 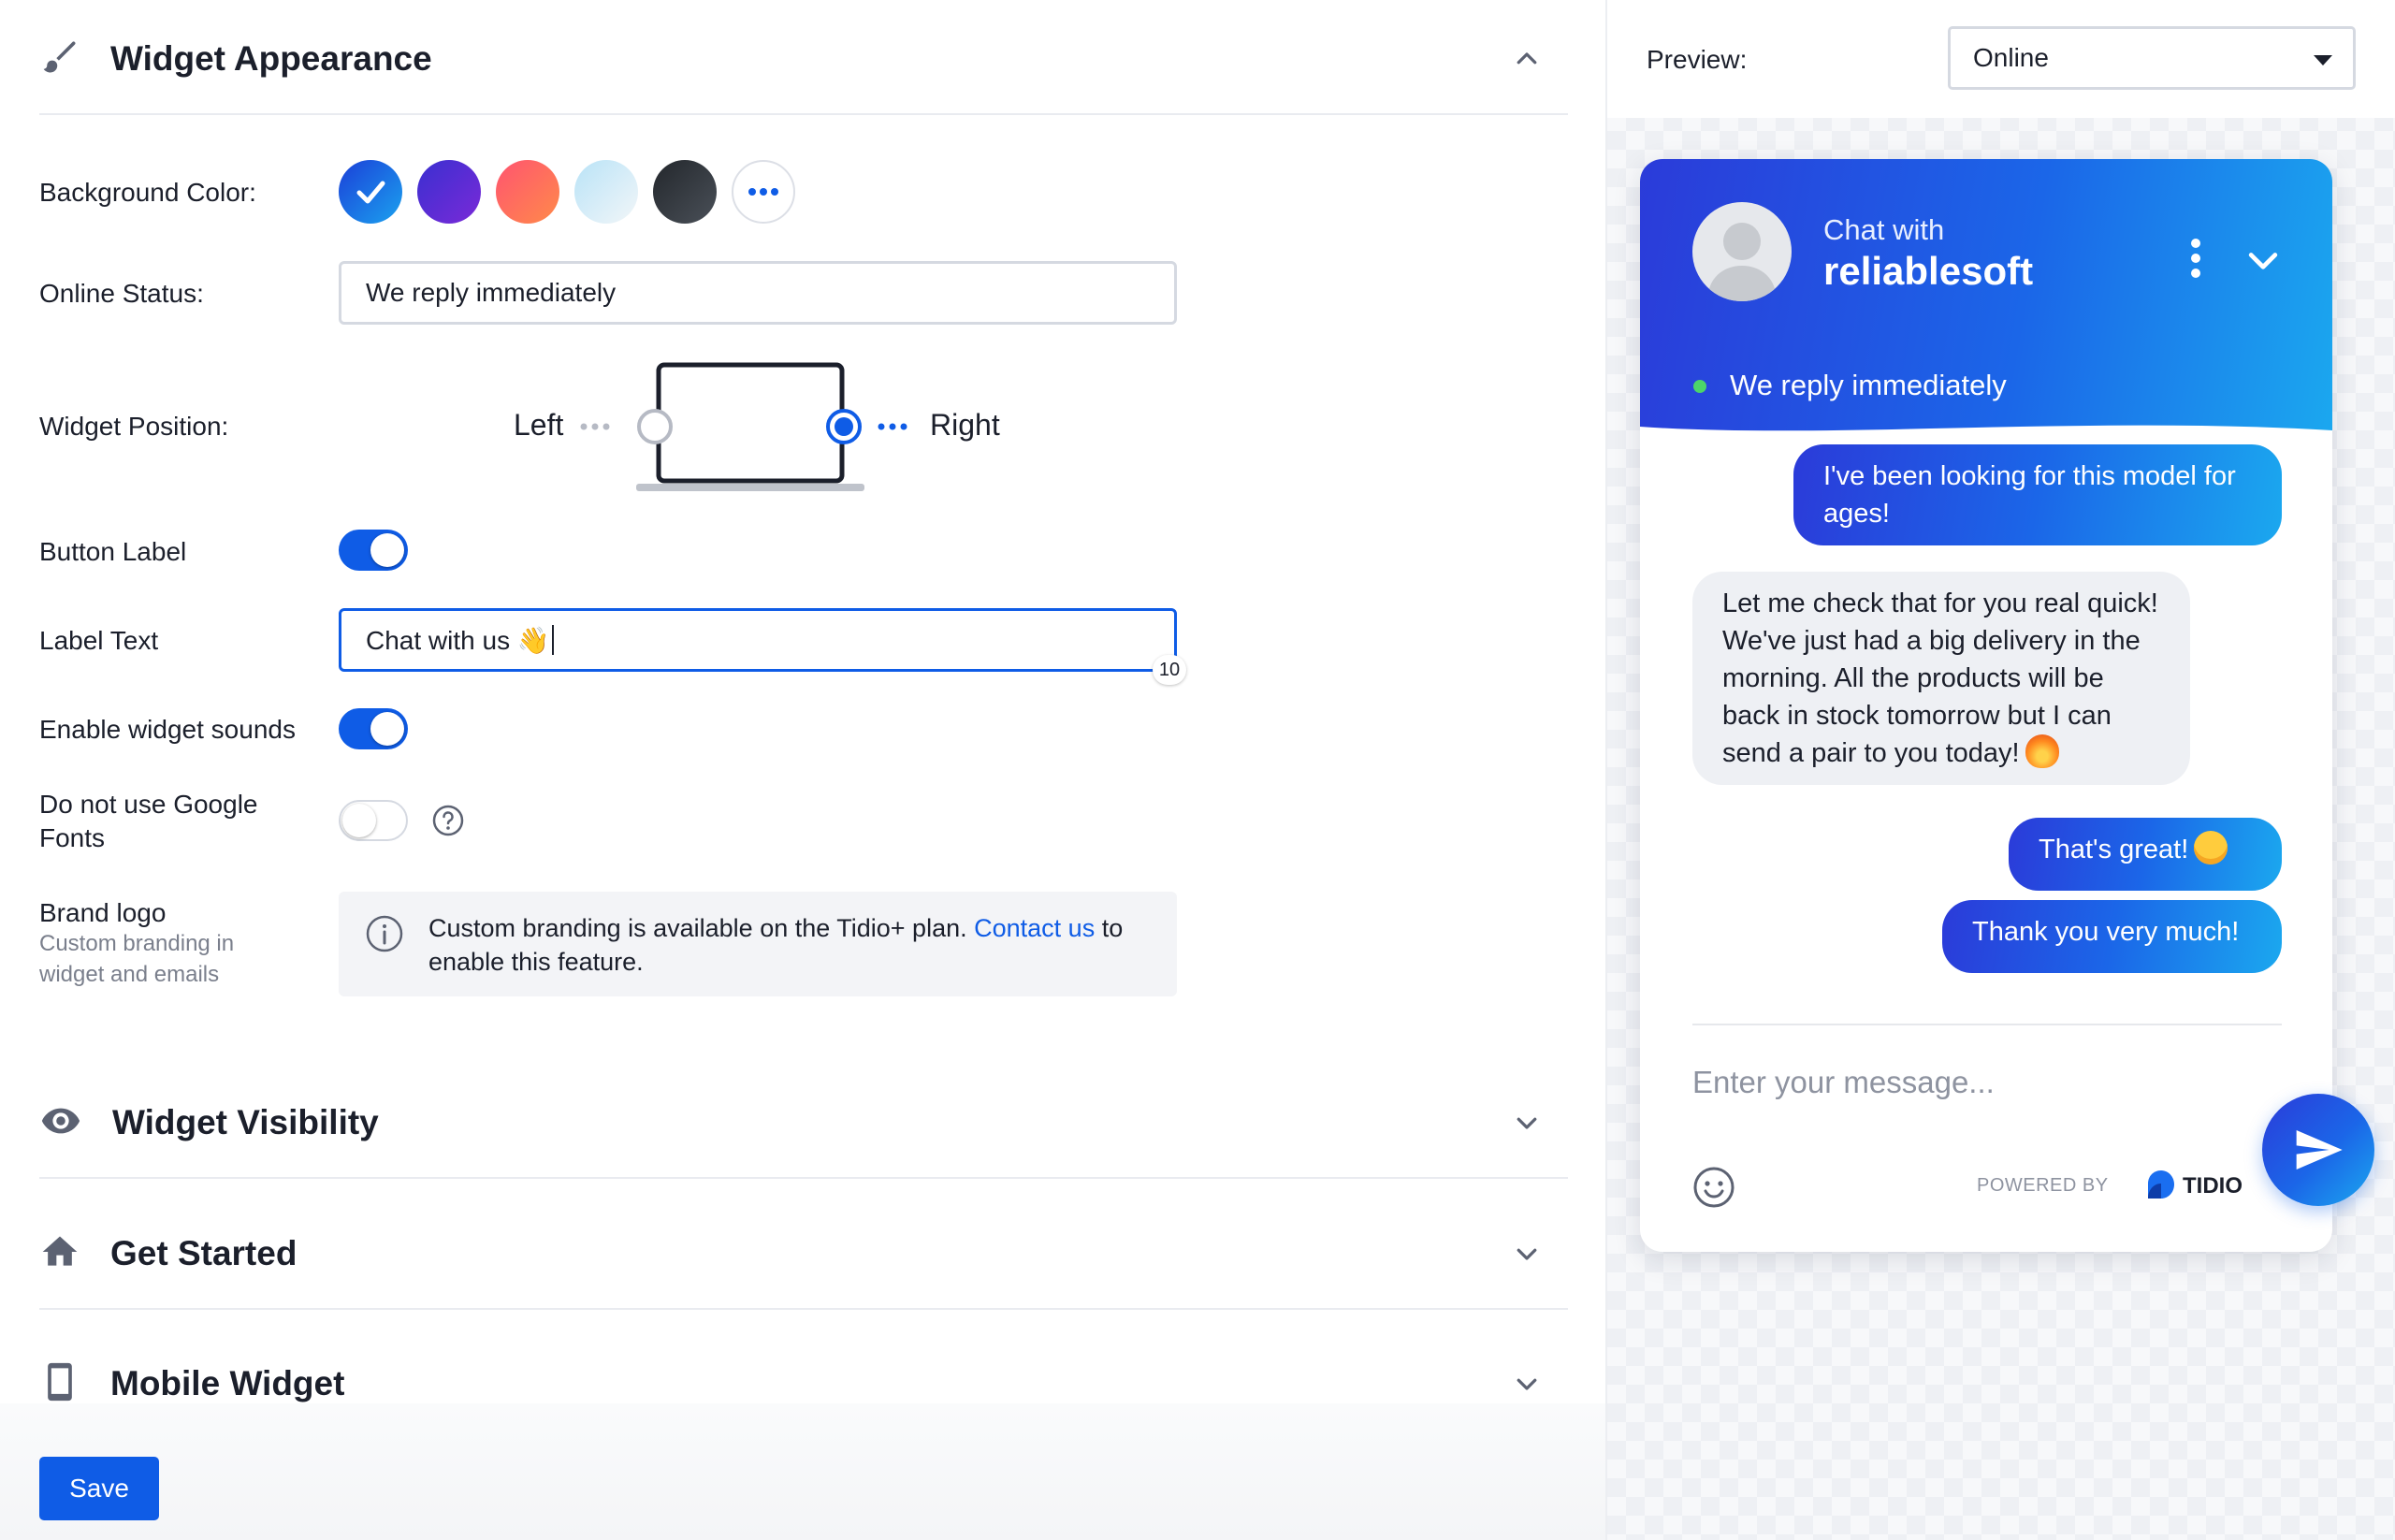 What do you see at coordinates (527, 192) in the screenshot?
I see `color-swatch-coral` at bounding box center [527, 192].